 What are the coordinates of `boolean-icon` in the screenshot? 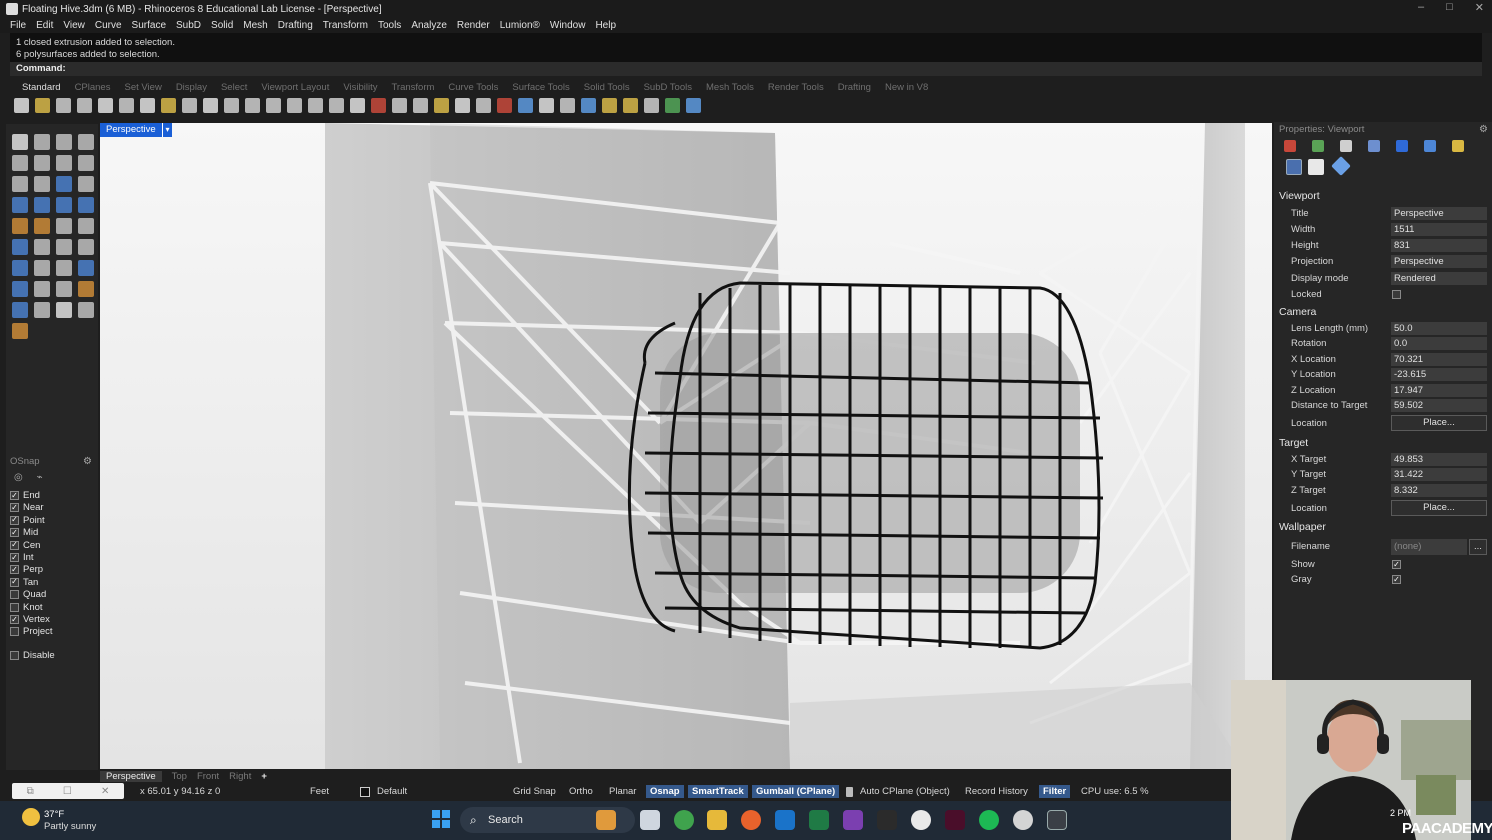 It's located at (20, 247).